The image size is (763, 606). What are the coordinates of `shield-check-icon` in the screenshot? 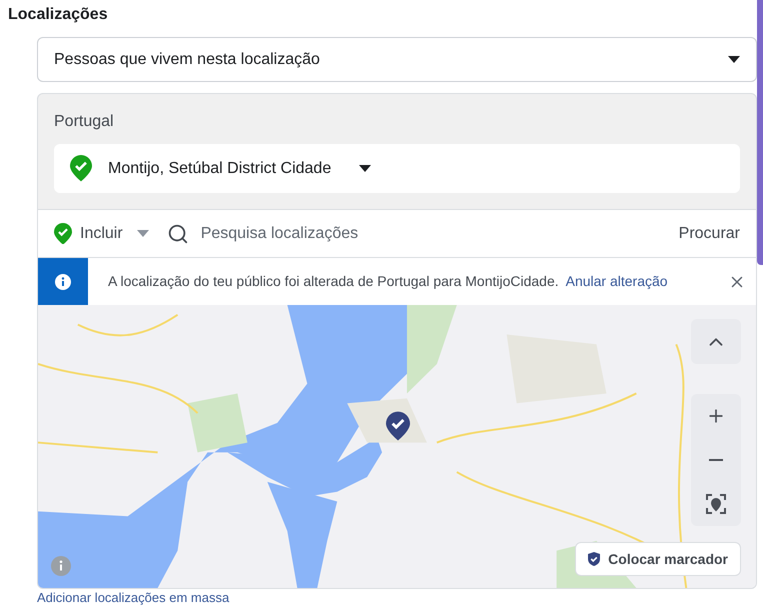 It's located at (594, 559).